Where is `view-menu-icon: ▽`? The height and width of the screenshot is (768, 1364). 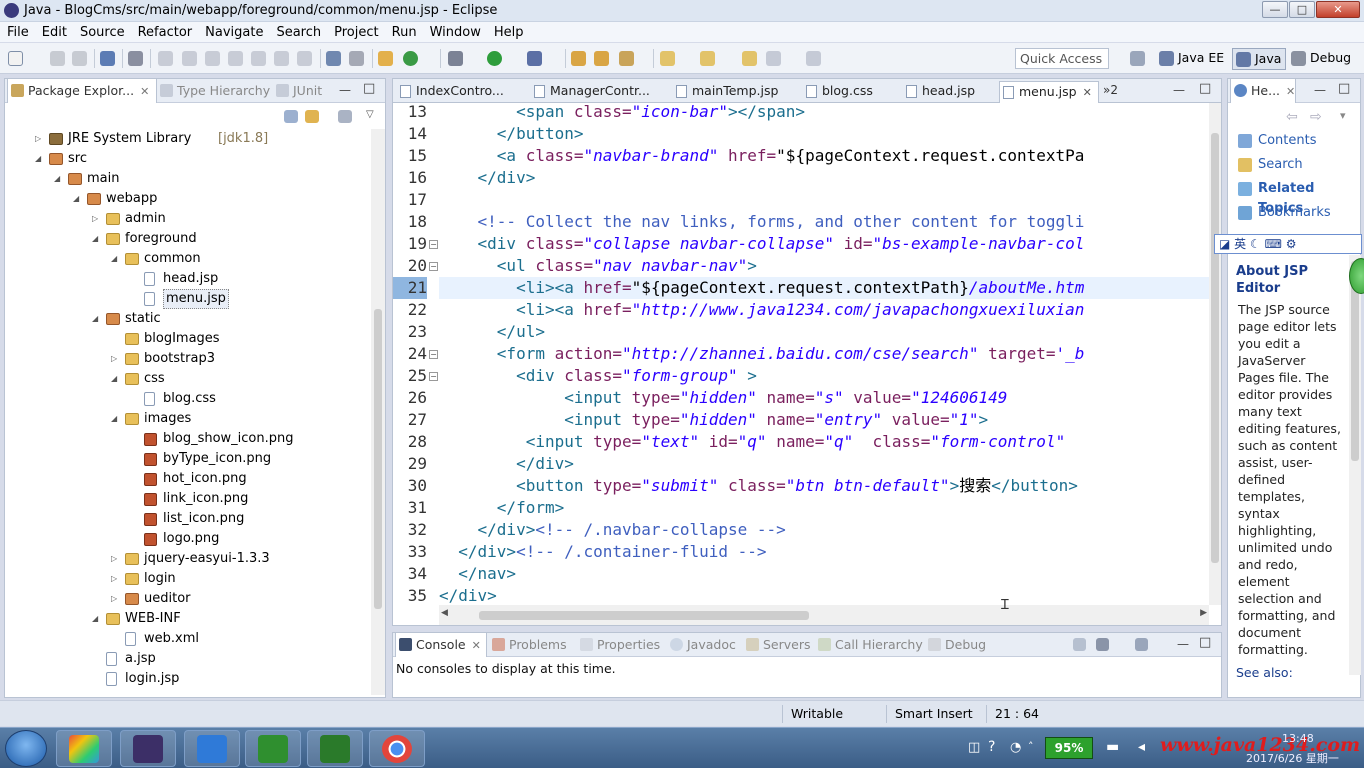 view-menu-icon: ▽ is located at coordinates (370, 114).